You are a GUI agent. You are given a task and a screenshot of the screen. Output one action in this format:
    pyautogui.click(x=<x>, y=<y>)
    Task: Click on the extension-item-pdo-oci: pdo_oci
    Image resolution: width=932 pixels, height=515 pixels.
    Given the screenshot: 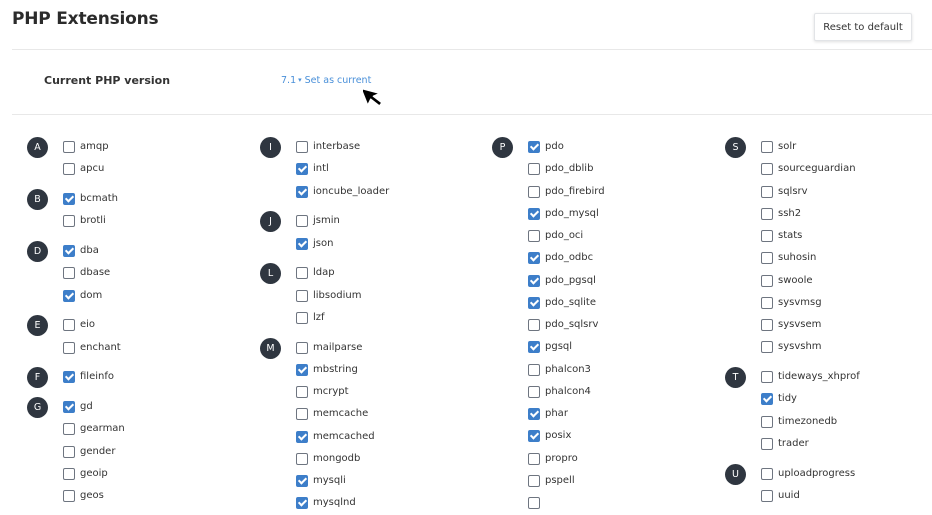 What is the action you would take?
    pyautogui.click(x=555, y=236)
    